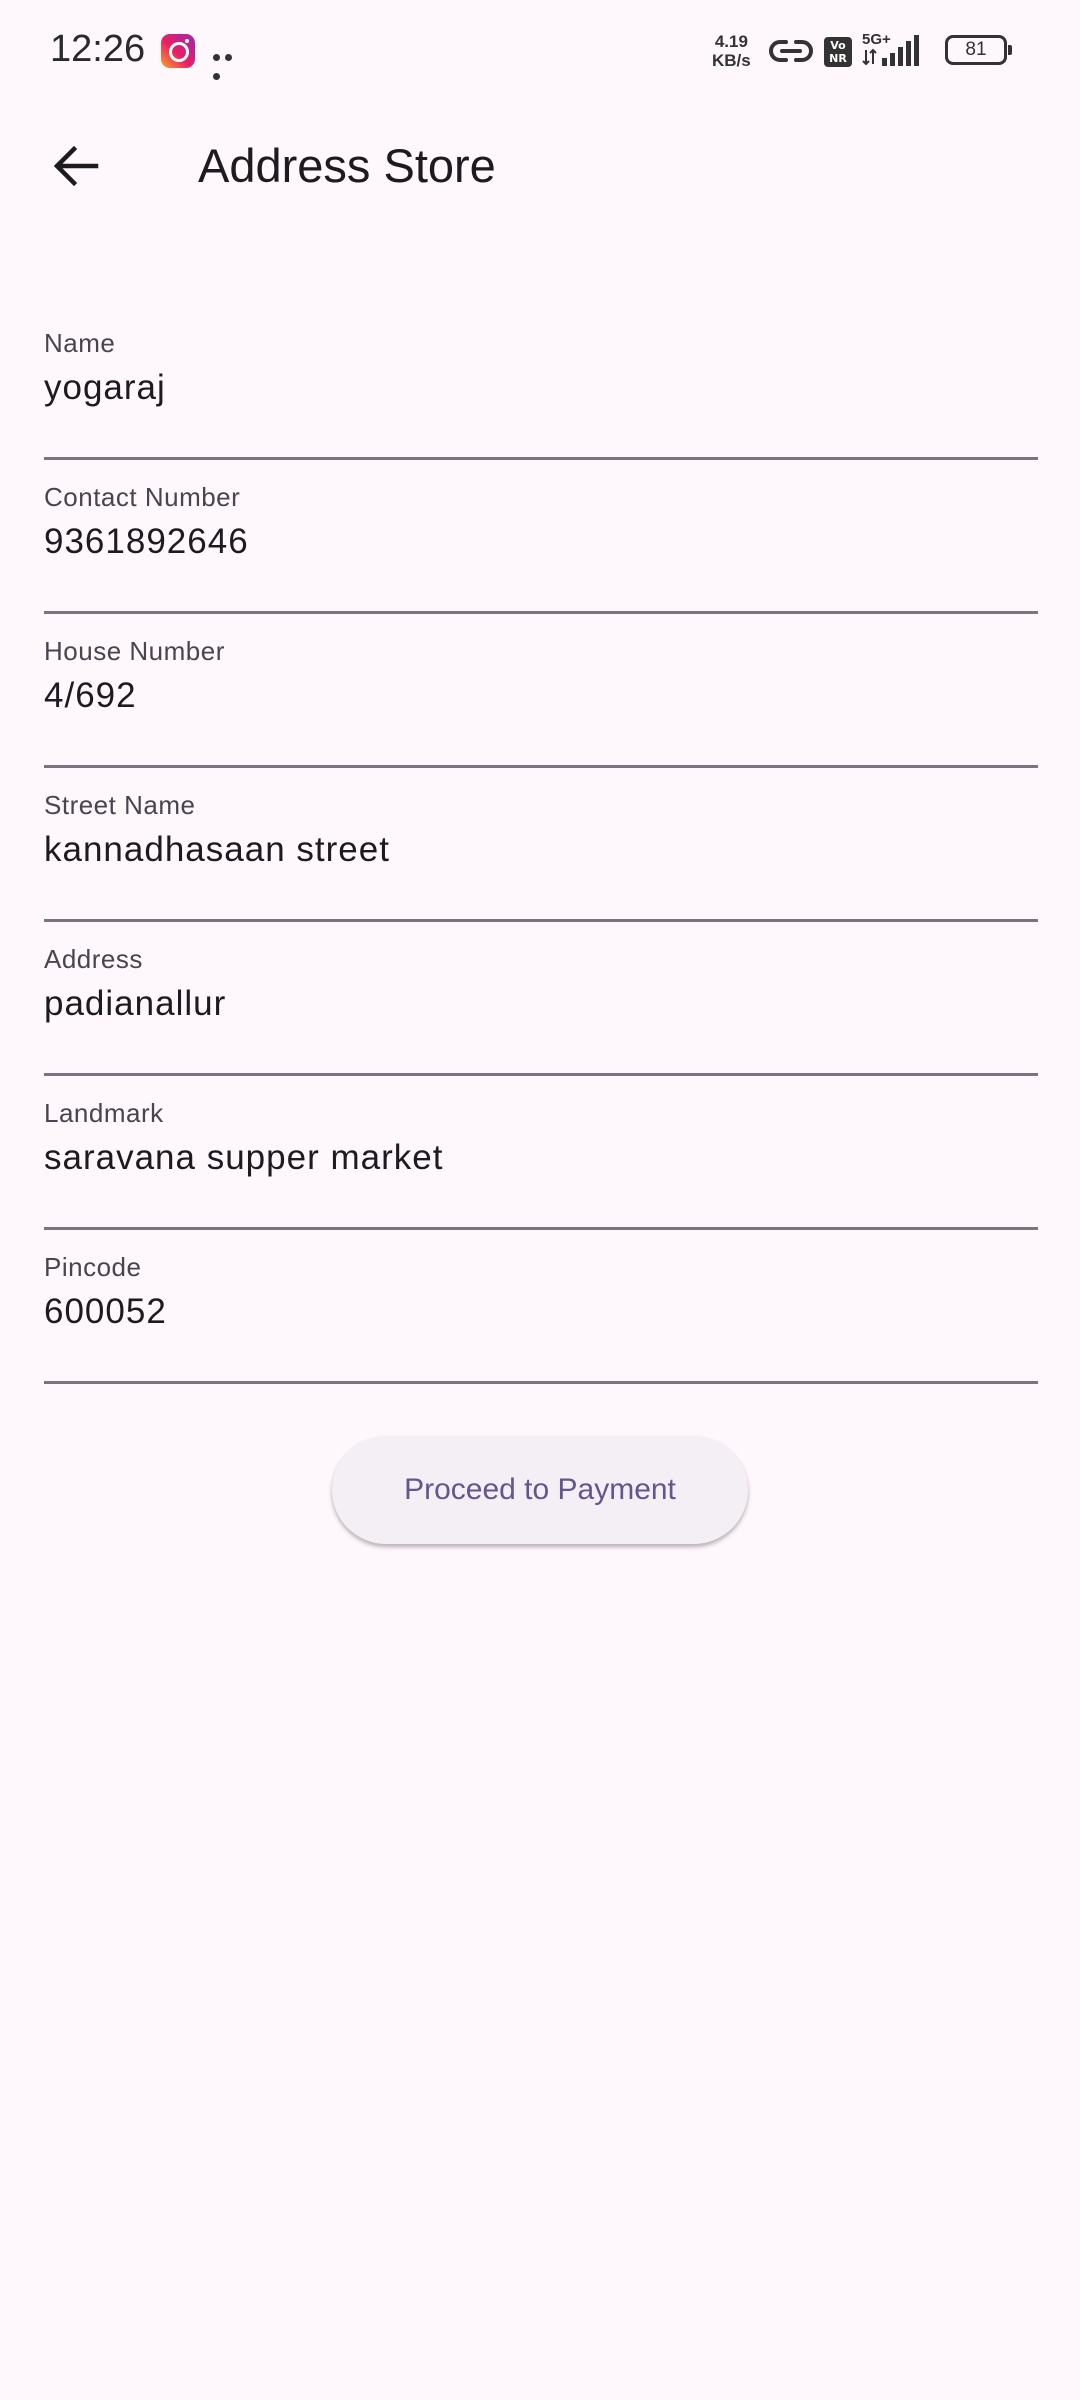 Image resolution: width=1080 pixels, height=2400 pixels. I want to click on vonr-icon: Vo NR, so click(838, 52).